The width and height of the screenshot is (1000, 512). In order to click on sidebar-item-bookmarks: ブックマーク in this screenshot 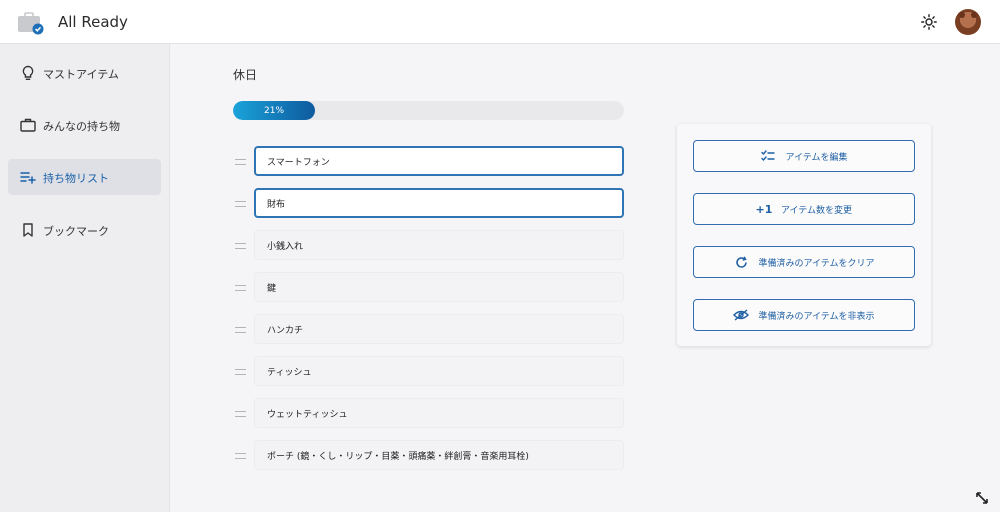, I will do `click(84, 230)`.